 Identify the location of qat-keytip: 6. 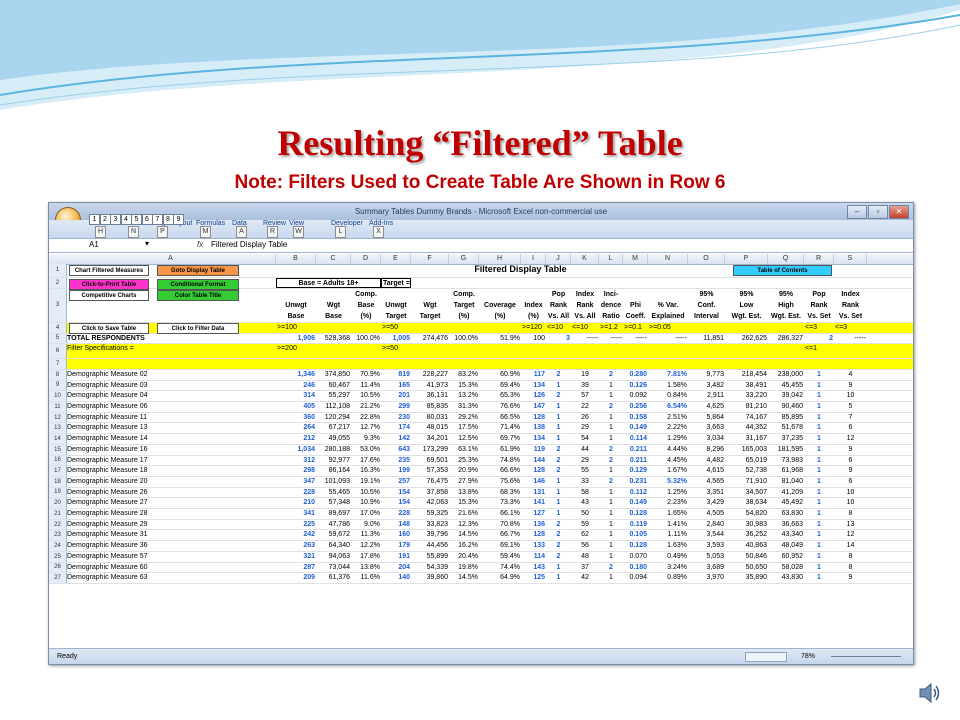
(147, 219).